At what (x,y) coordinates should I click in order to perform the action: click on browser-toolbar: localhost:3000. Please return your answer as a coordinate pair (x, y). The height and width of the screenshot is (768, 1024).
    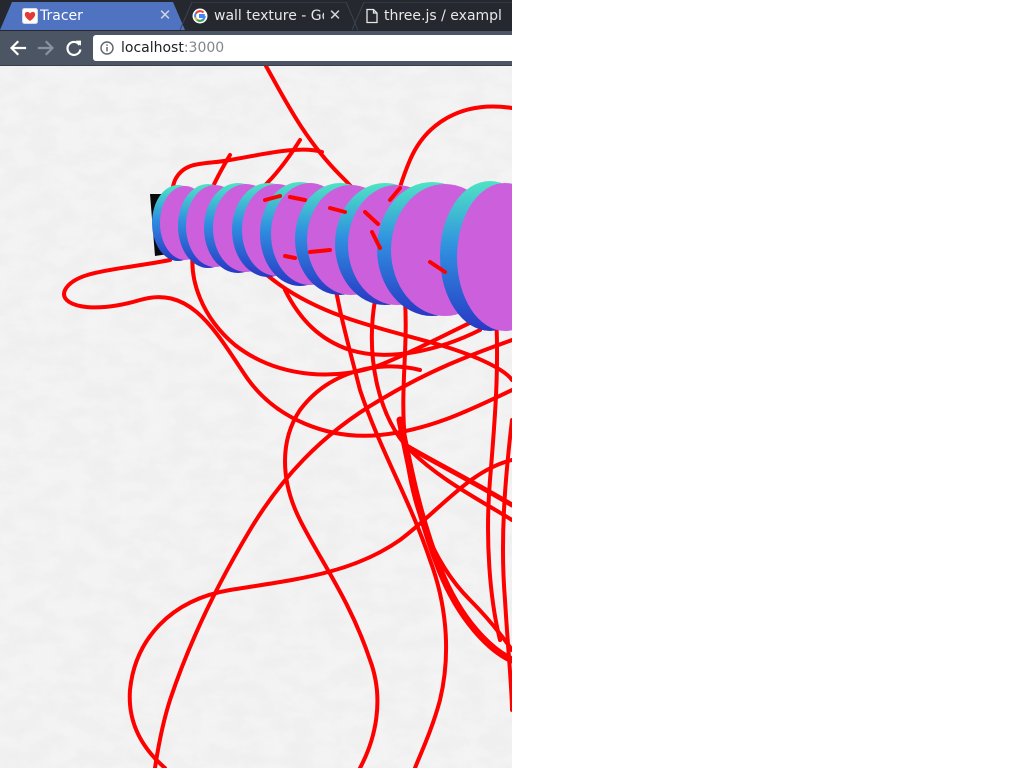
    Looking at the image, I should click on (256, 48).